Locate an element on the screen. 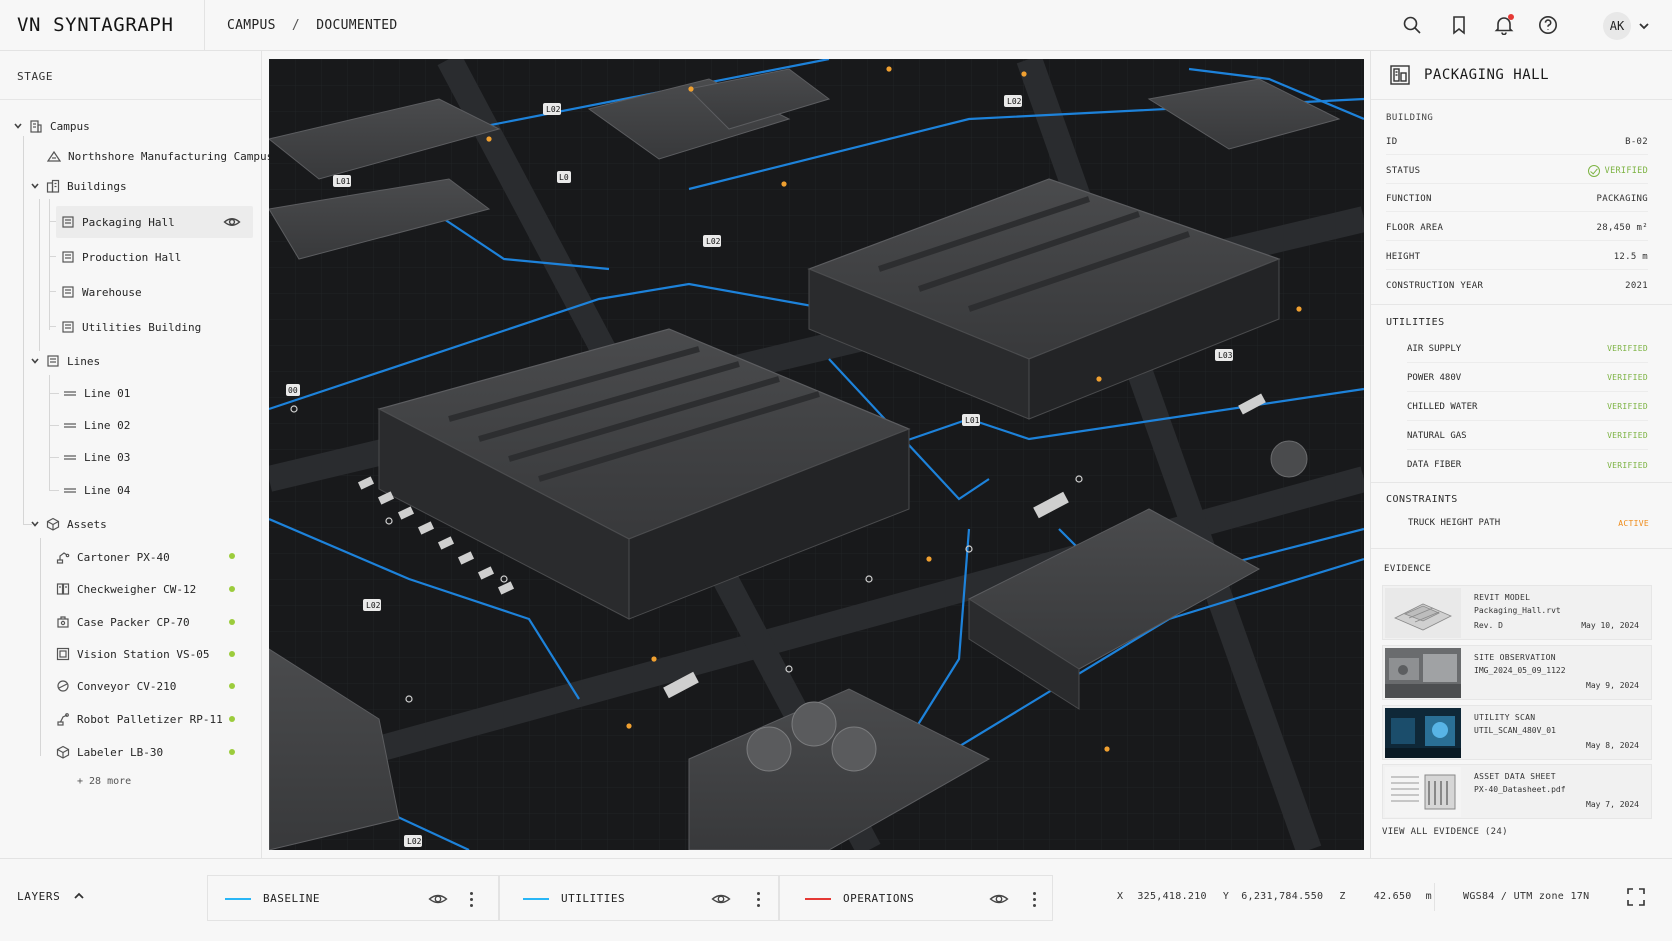  breadcrumb-item-campus: CAMPUS is located at coordinates (251, 25).